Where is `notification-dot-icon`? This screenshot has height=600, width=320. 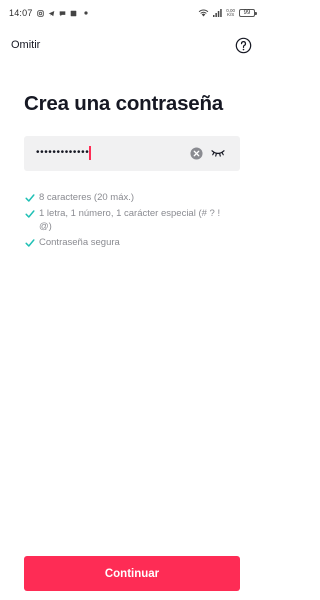
notification-dot-icon is located at coordinates (85, 13).